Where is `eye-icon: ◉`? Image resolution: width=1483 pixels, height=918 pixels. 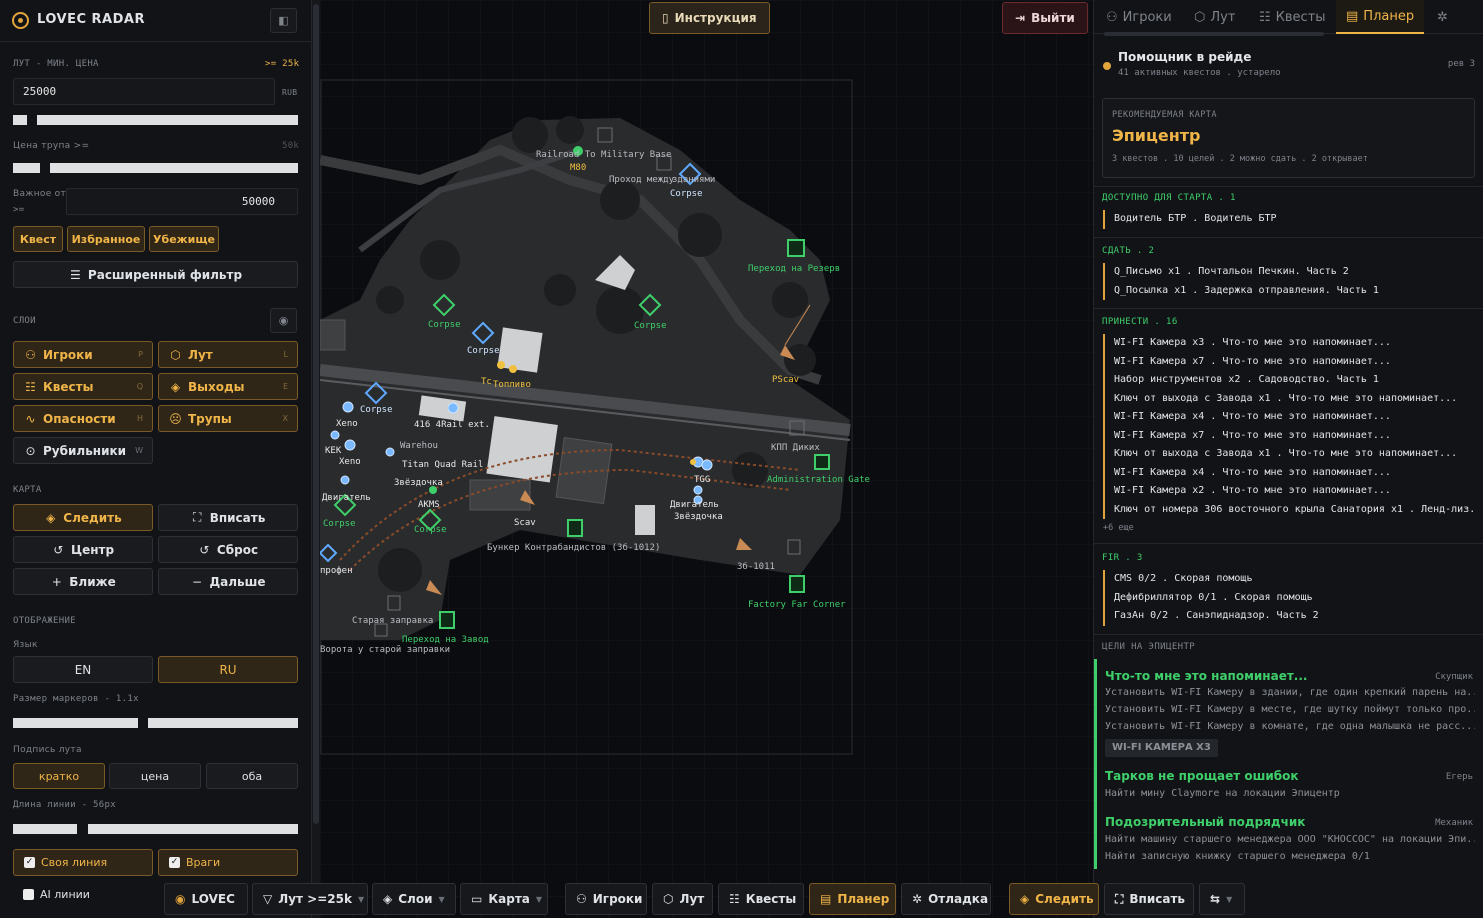 eye-icon: ◉ is located at coordinates (283, 320).